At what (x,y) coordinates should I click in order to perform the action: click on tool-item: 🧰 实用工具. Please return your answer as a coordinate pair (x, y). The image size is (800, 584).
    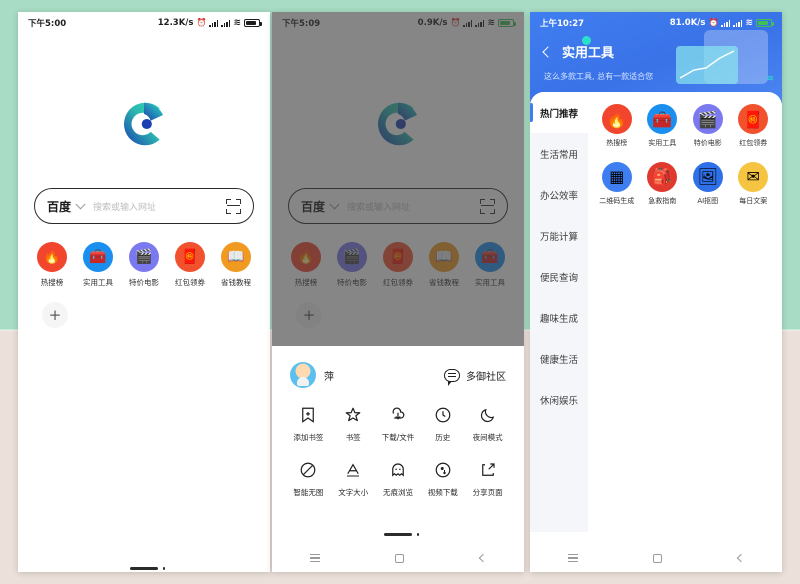
    Looking at the image, I should click on (663, 126).